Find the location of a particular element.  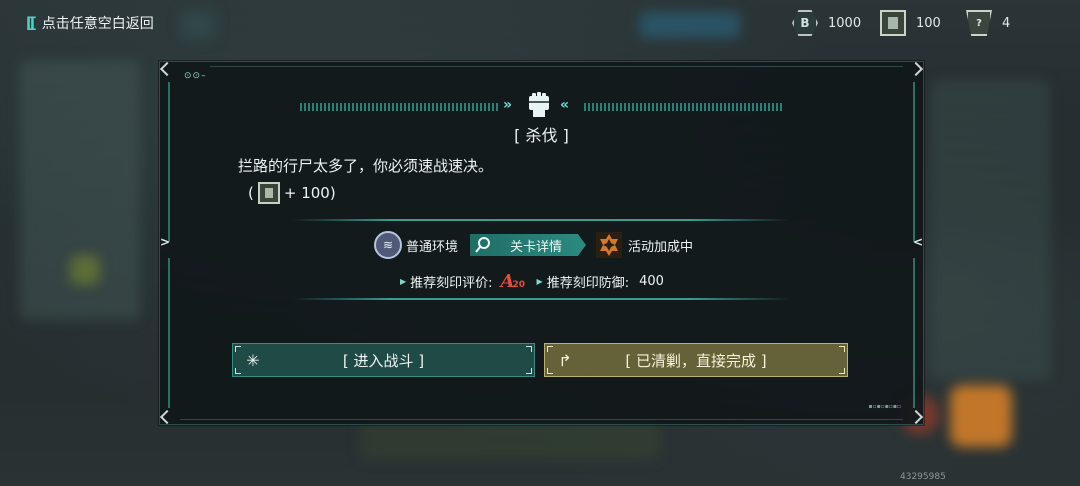

bg-item is located at coordinates (85, 270).